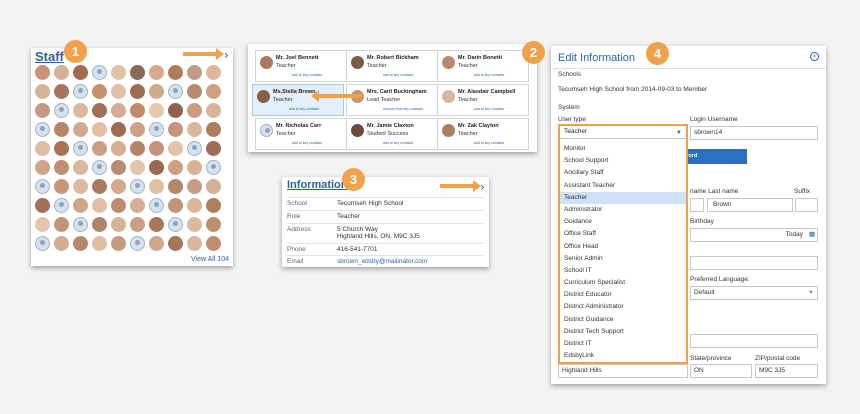  Describe the element at coordinates (812, 235) in the screenshot. I see `calendar-icon: ▦` at that location.